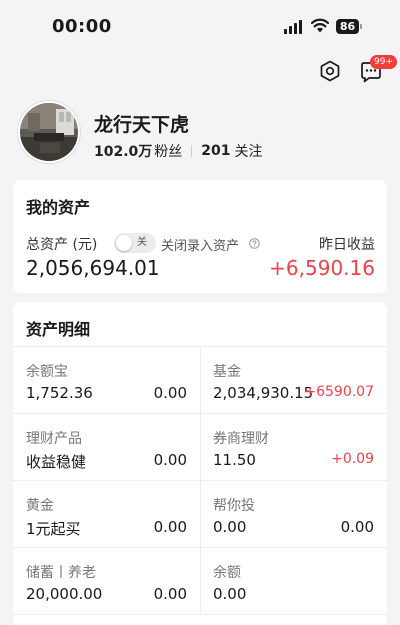 The height and width of the screenshot is (625, 400). I want to click on asset-value: 1,752.36, so click(59, 393).